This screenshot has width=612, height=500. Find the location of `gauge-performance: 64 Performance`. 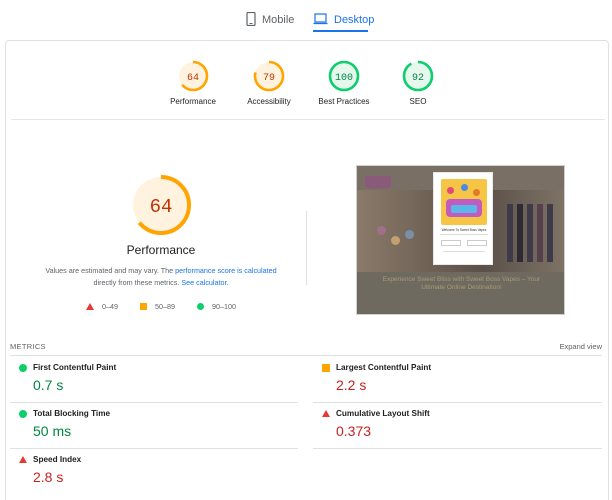

gauge-performance: 64 Performance is located at coordinates (193, 82).